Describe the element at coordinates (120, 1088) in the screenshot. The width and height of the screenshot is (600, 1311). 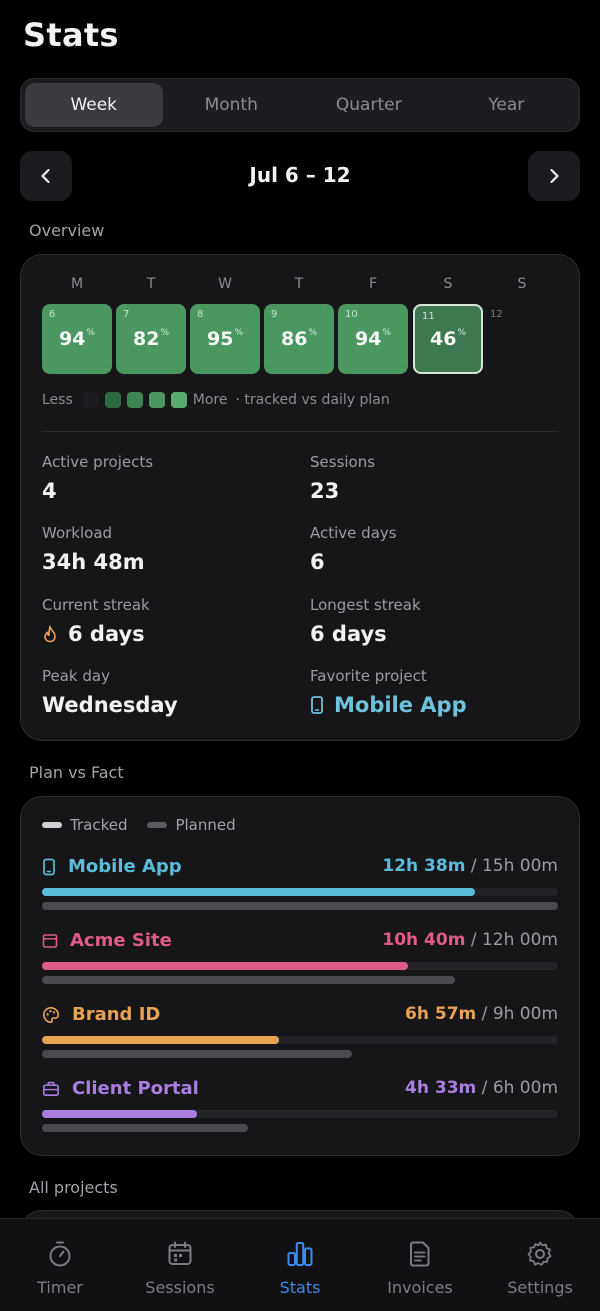
I see `project-name: Client Portal` at that location.